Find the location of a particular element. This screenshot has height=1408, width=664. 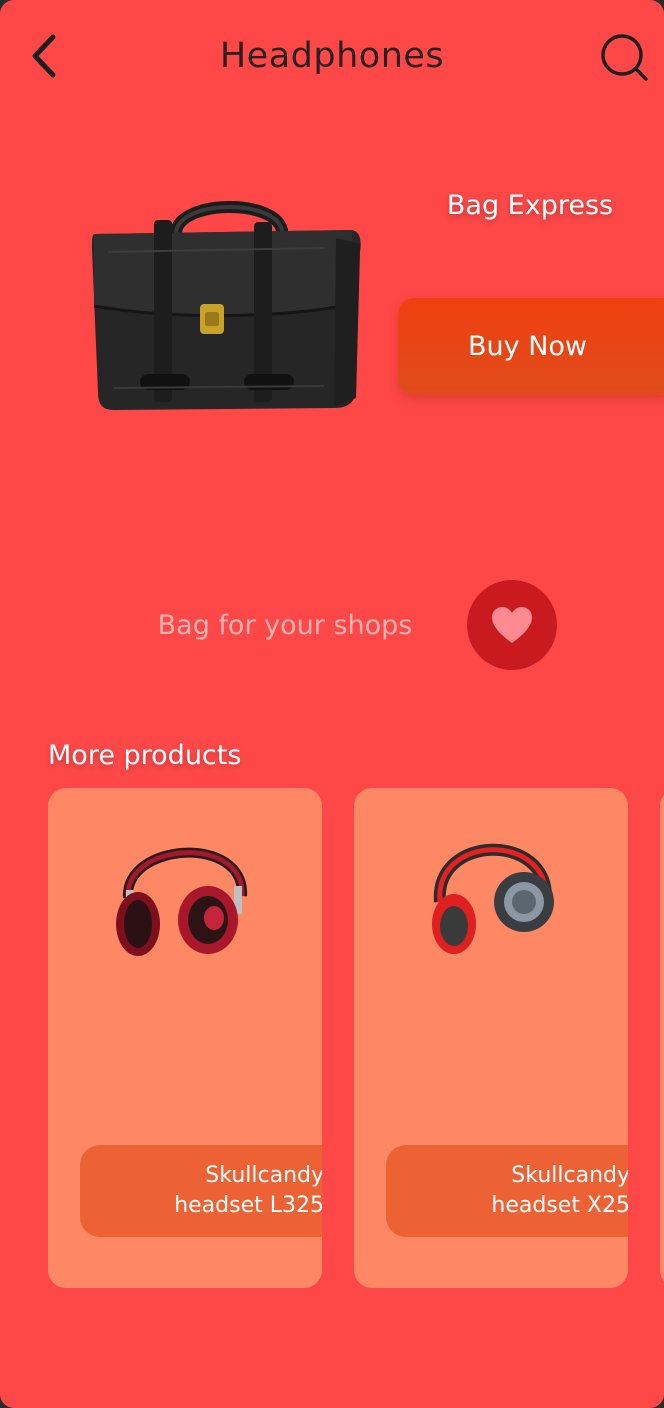

product-card: Skullcandy headset X25 is located at coordinates (491, 1038).